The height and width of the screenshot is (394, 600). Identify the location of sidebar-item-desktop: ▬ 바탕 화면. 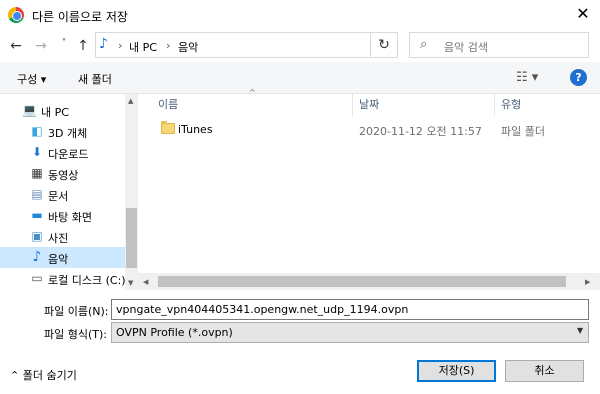
(62, 215).